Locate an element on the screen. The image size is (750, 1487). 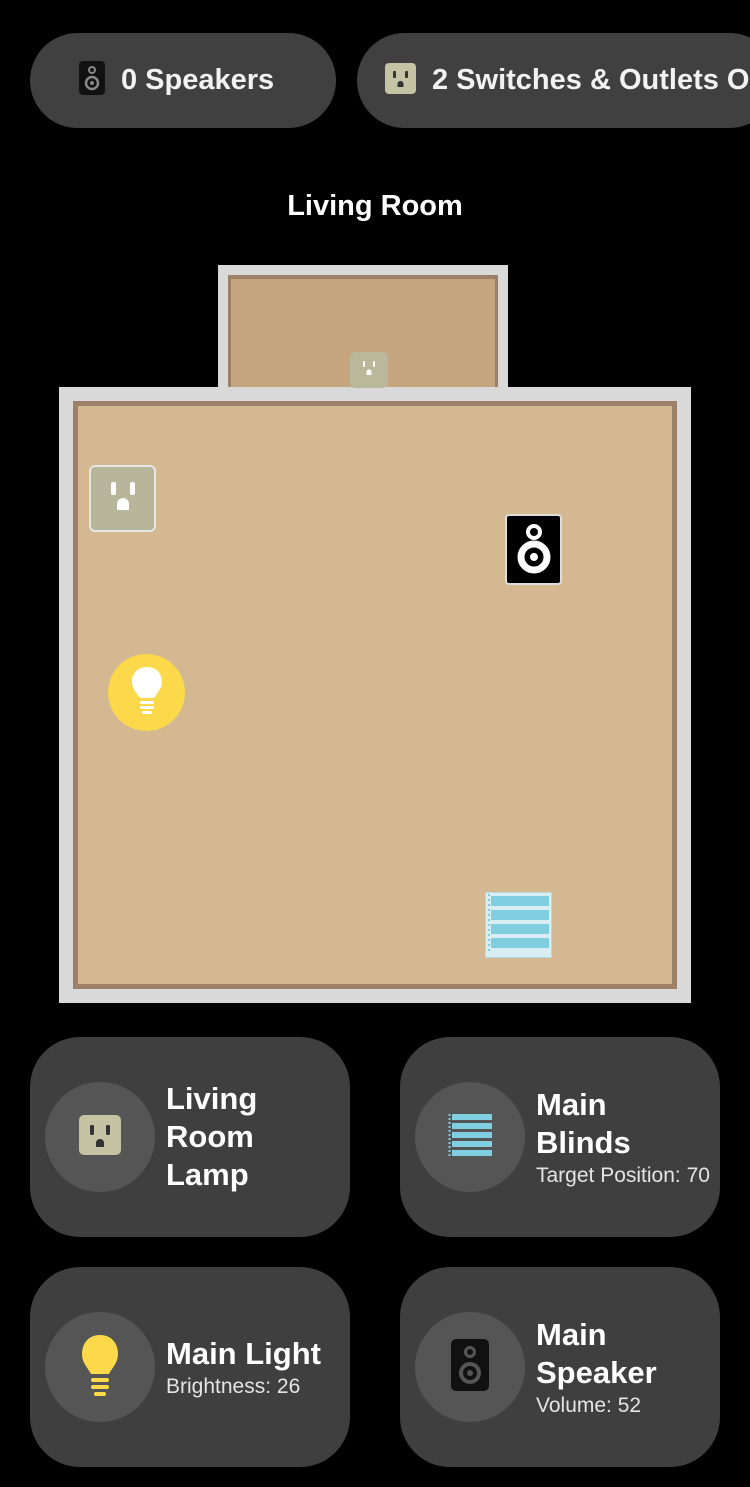
device-card-title: Main Blinds is located at coordinates (583, 1123).